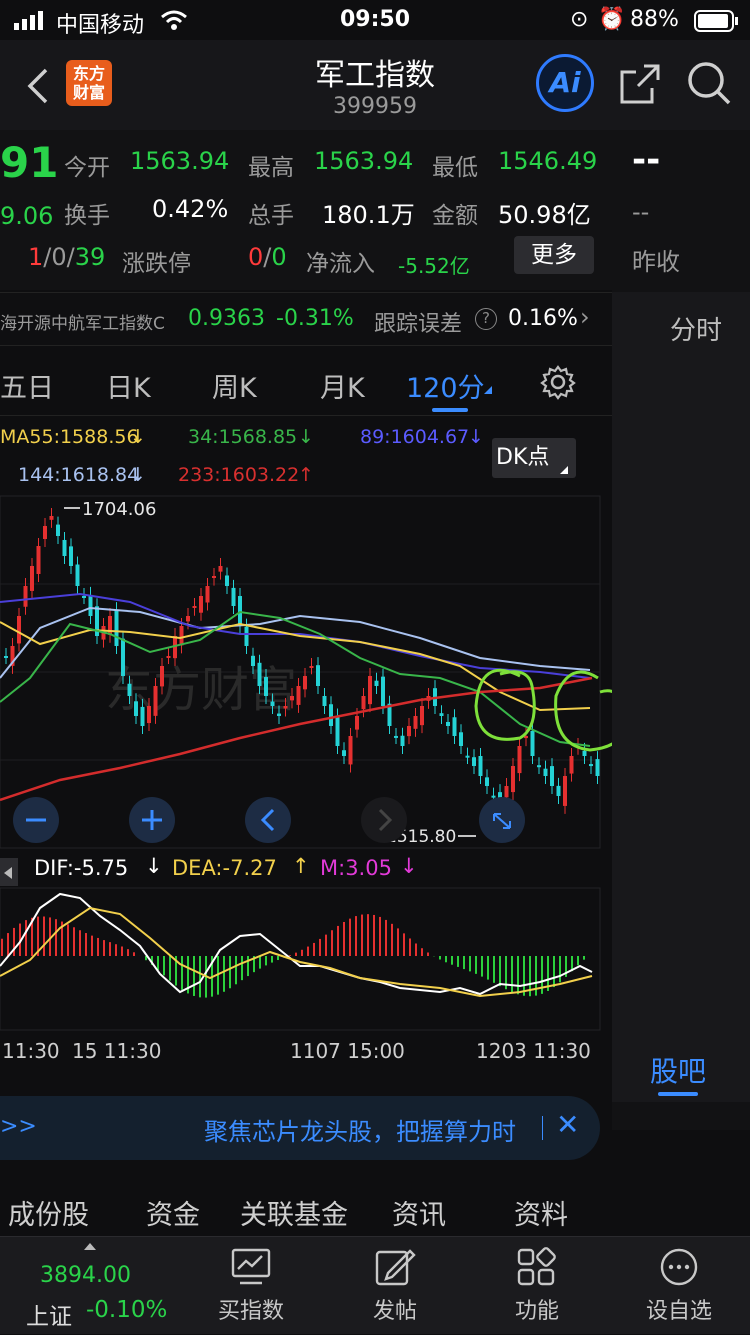  Describe the element at coordinates (271, 168) in the screenshot. I see `high-label: 最高` at that location.